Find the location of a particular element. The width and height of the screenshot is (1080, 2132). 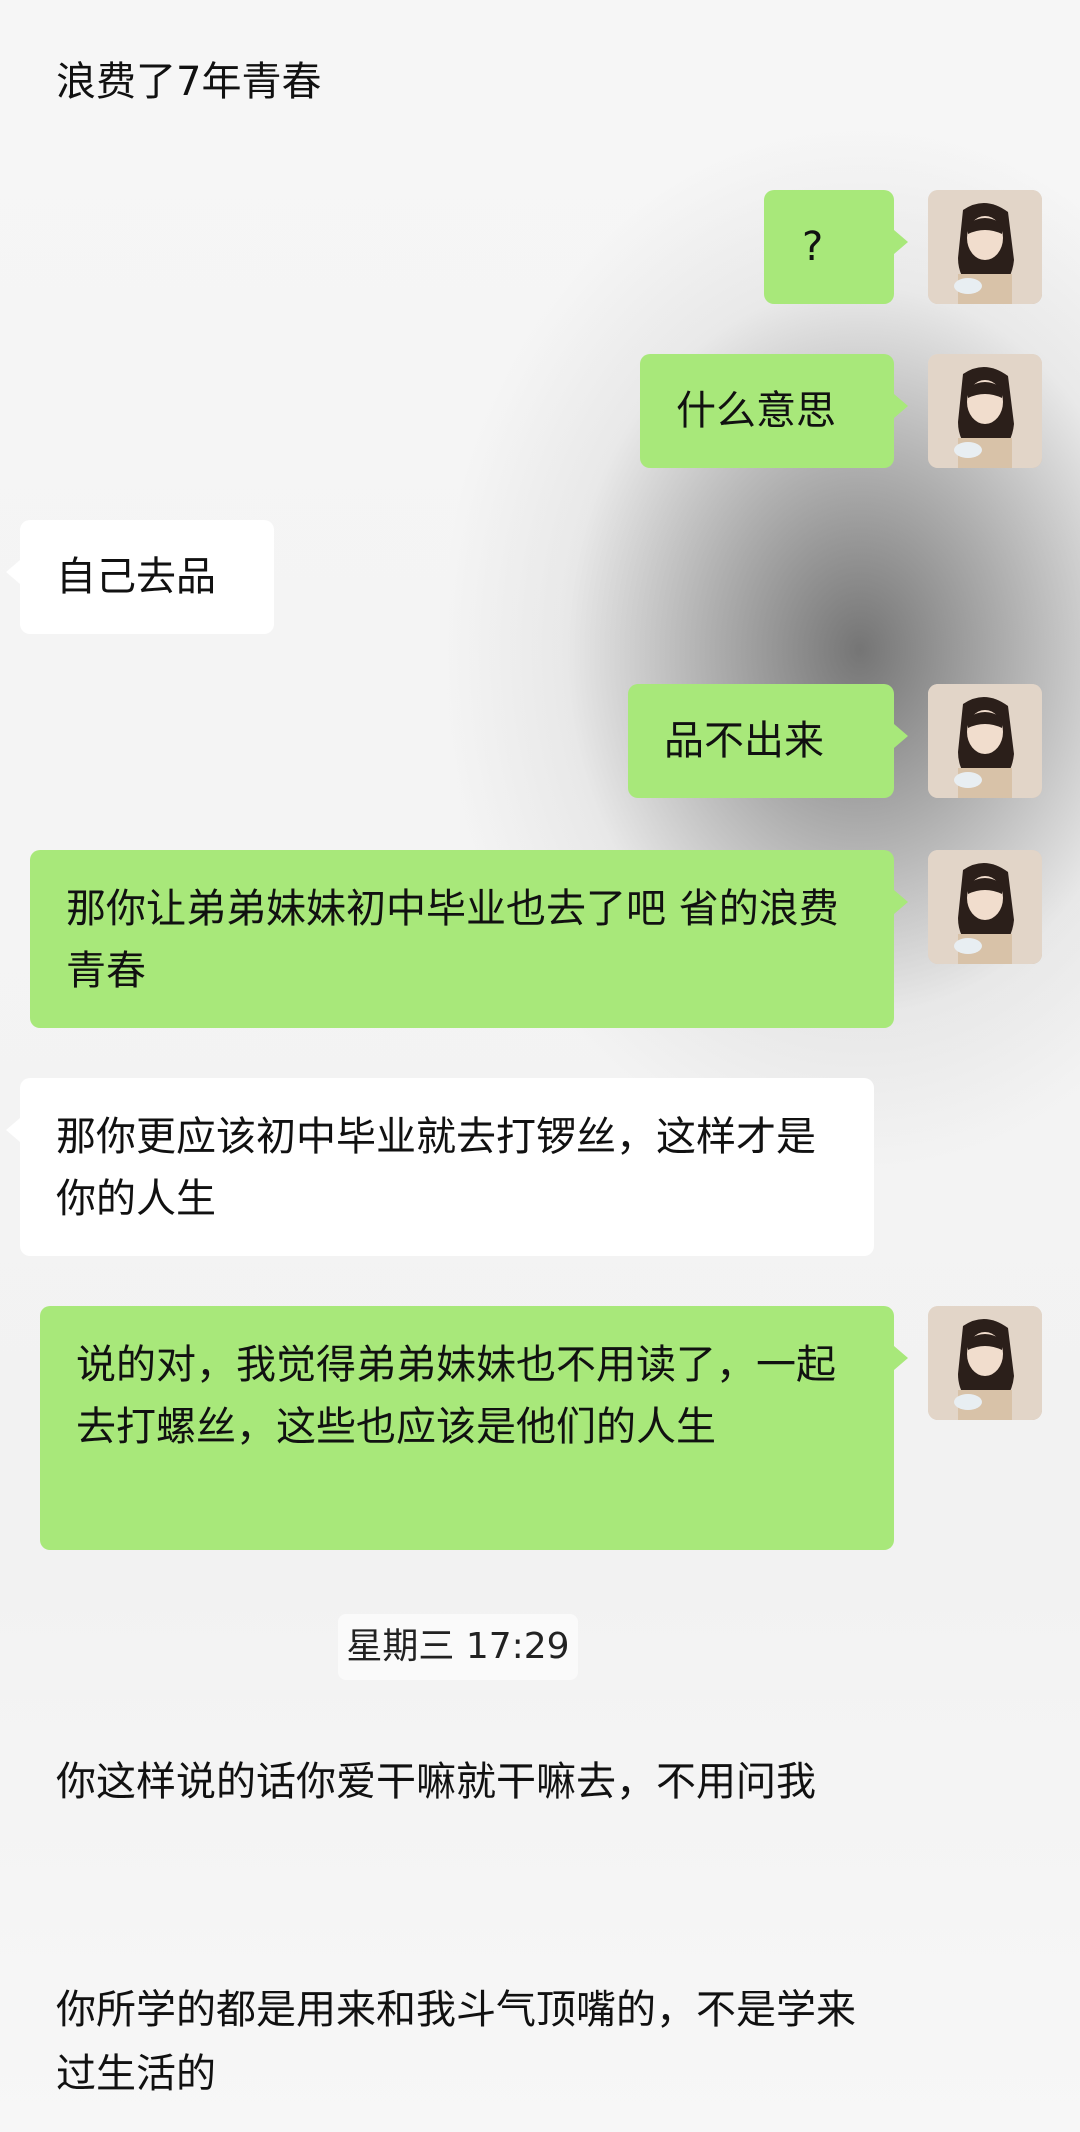

message-text: 什么意思 is located at coordinates (756, 411).